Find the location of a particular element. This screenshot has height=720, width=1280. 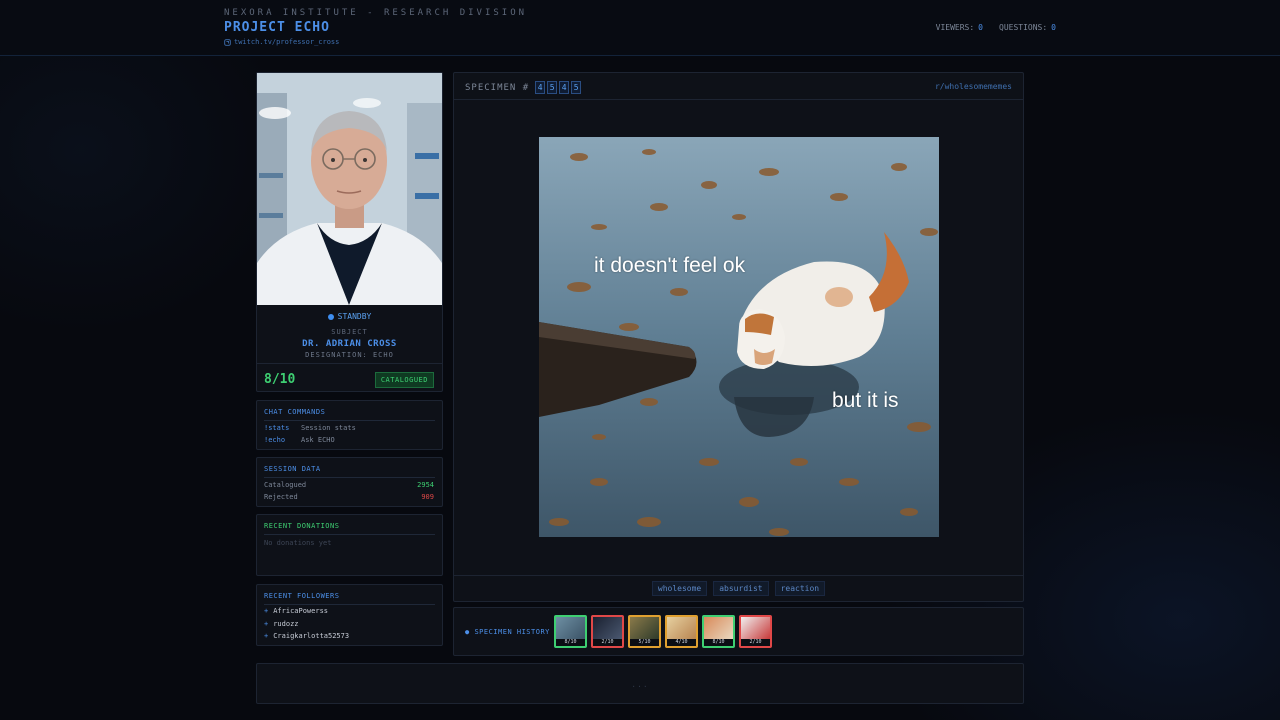

channel-link-text: twitch.tv/professor_cross is located at coordinates (286, 42).